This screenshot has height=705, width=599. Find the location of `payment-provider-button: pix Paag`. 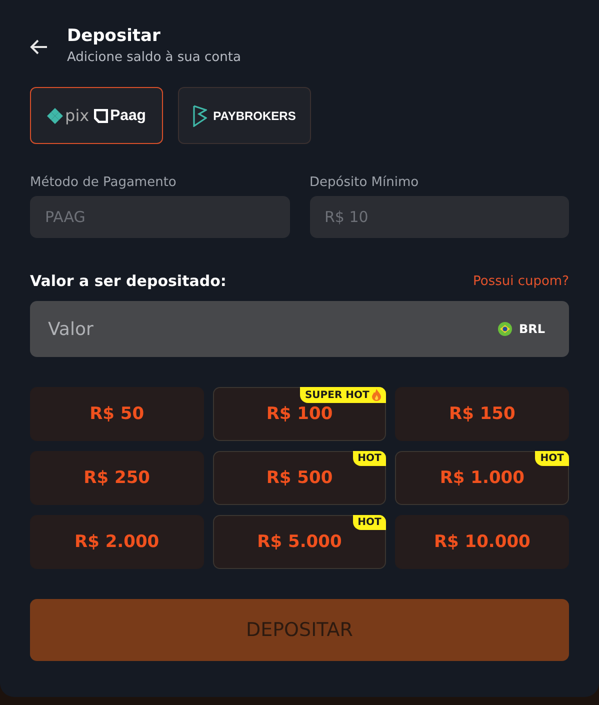

payment-provider-button: pix Paag is located at coordinates (96, 115).